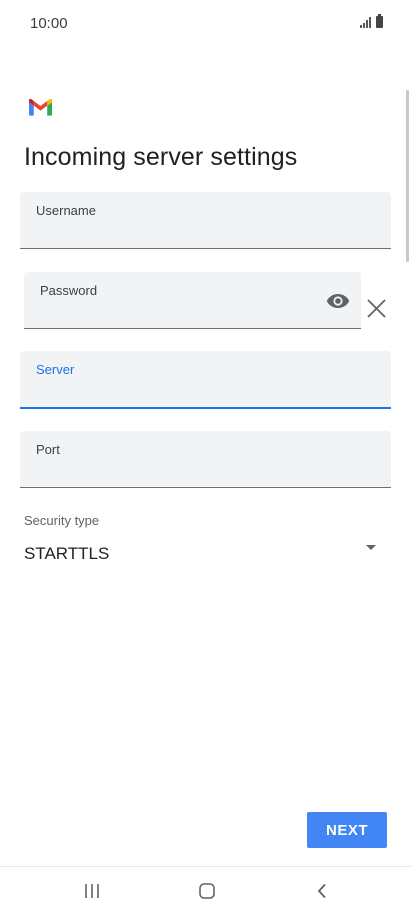 Image resolution: width=411 pixels, height=914 pixels. Describe the element at coordinates (69, 290) in the screenshot. I see `password-label: Password` at that location.